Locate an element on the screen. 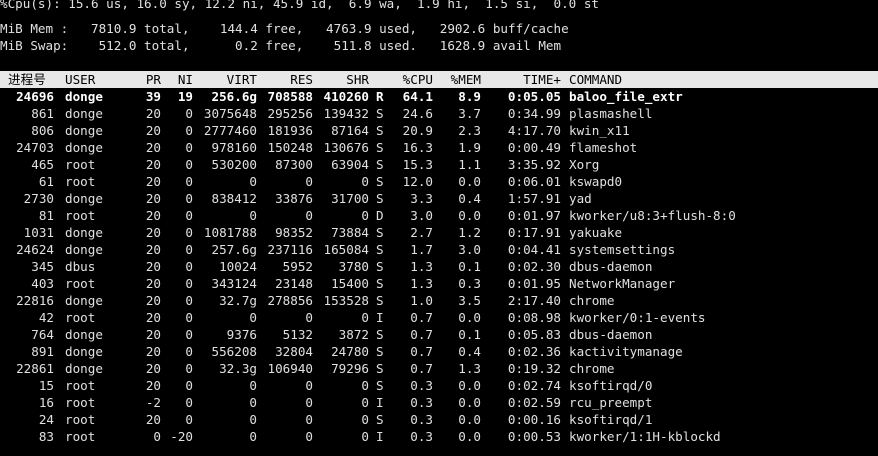 The image size is (878, 456). mem-cell: 3.0 is located at coordinates (469, 249).